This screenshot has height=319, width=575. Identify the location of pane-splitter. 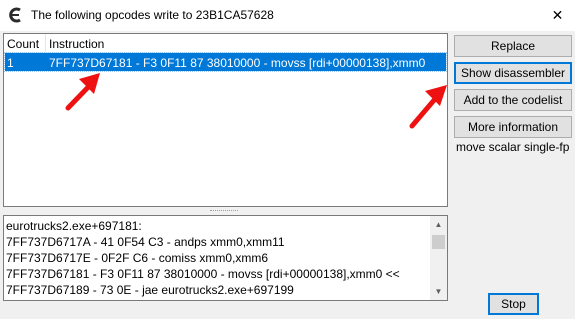
(225, 211).